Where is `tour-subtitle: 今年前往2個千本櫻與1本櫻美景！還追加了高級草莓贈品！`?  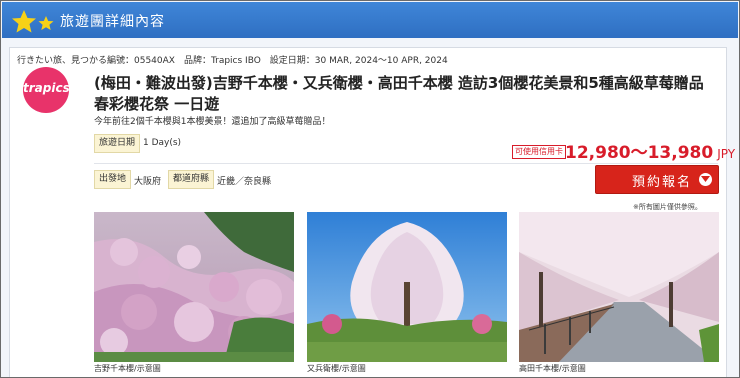 tour-subtitle: 今年前往2個千本櫻與1本櫻美景！還追加了高級草莓贈品！ is located at coordinates (212, 122).